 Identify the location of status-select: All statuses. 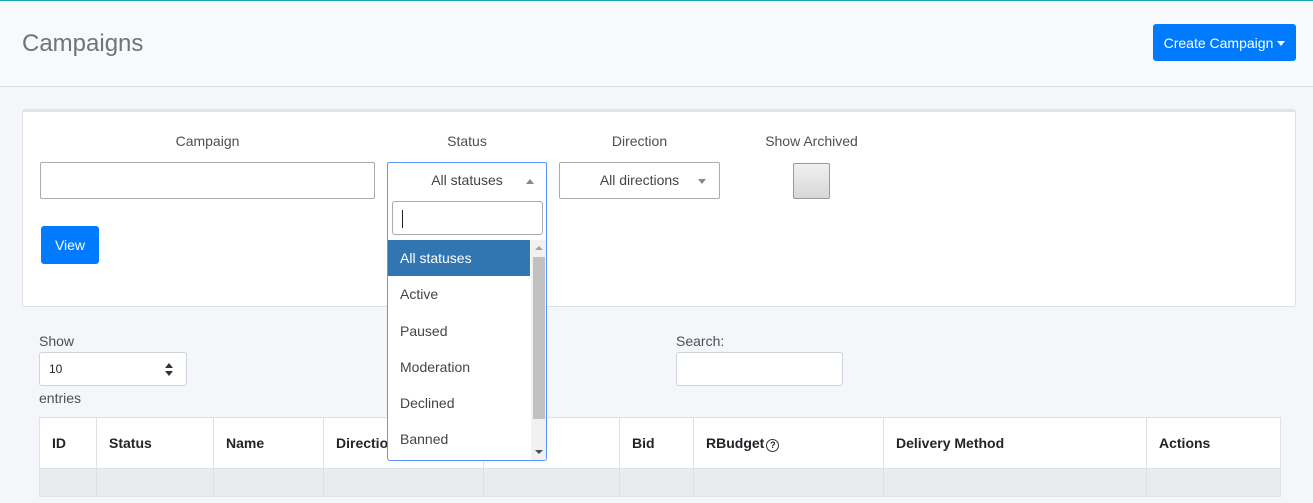
(467, 180).